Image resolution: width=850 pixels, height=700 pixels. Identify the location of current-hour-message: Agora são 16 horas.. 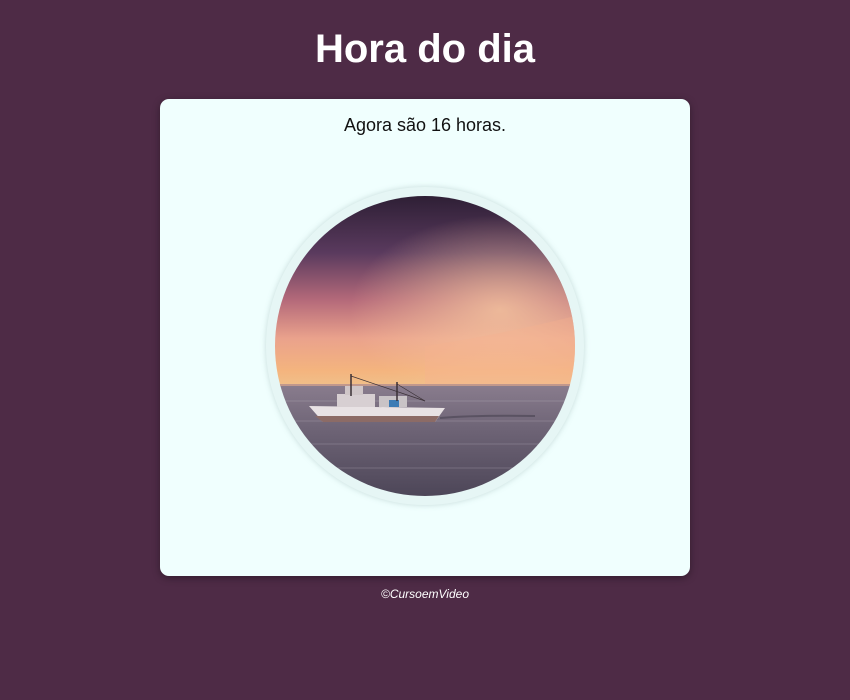
(425, 125).